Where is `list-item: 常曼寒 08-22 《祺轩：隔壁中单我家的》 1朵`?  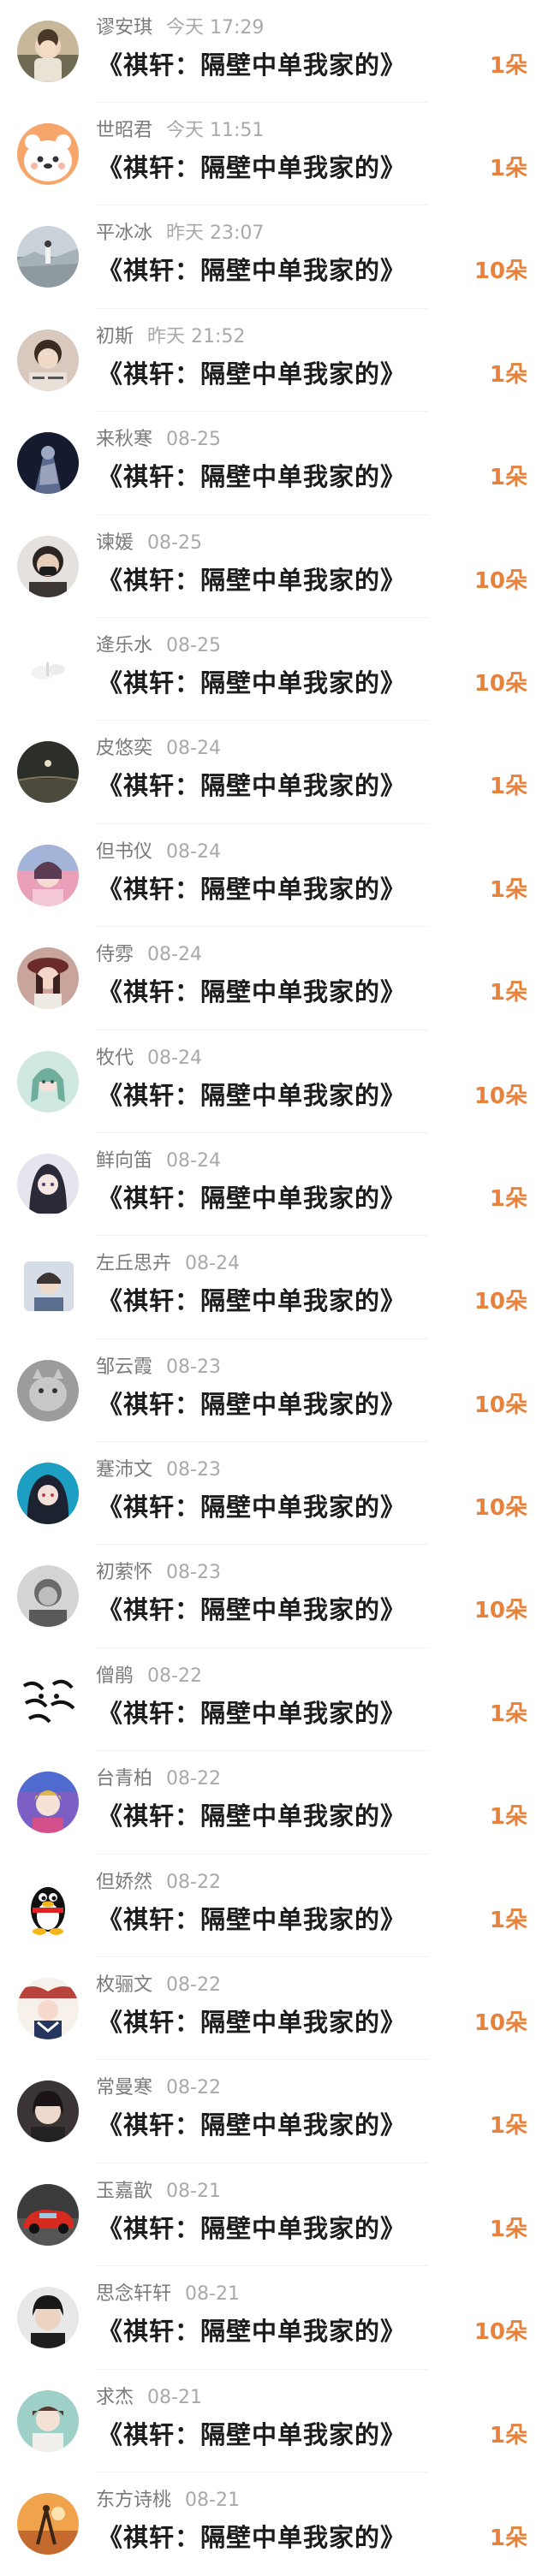 list-item: 常曼寒 08-22 《祺轩：隔壁中单我家的》 1朵 is located at coordinates (274, 2111).